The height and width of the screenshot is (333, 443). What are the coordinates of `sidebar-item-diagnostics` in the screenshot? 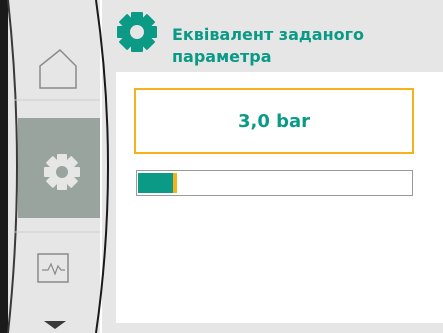 It's located at (58, 270).